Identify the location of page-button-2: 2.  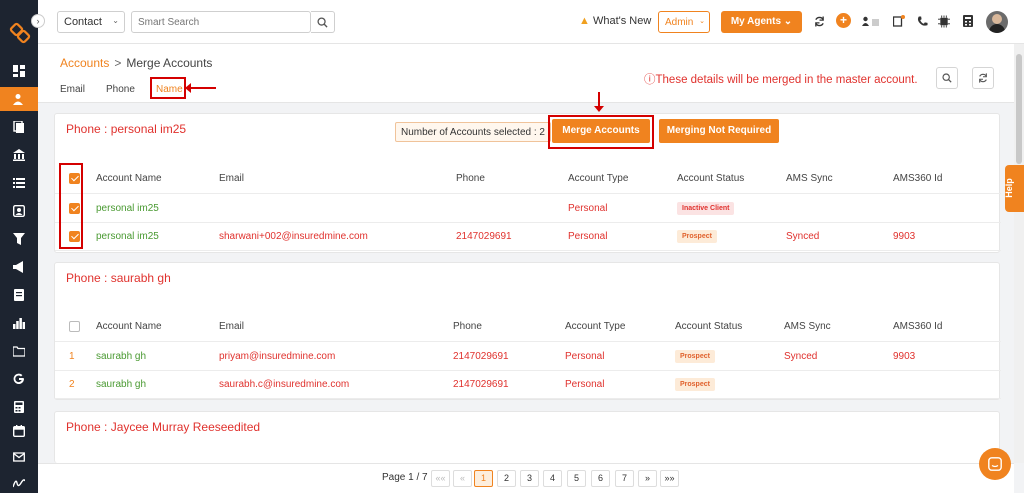
(506, 478).